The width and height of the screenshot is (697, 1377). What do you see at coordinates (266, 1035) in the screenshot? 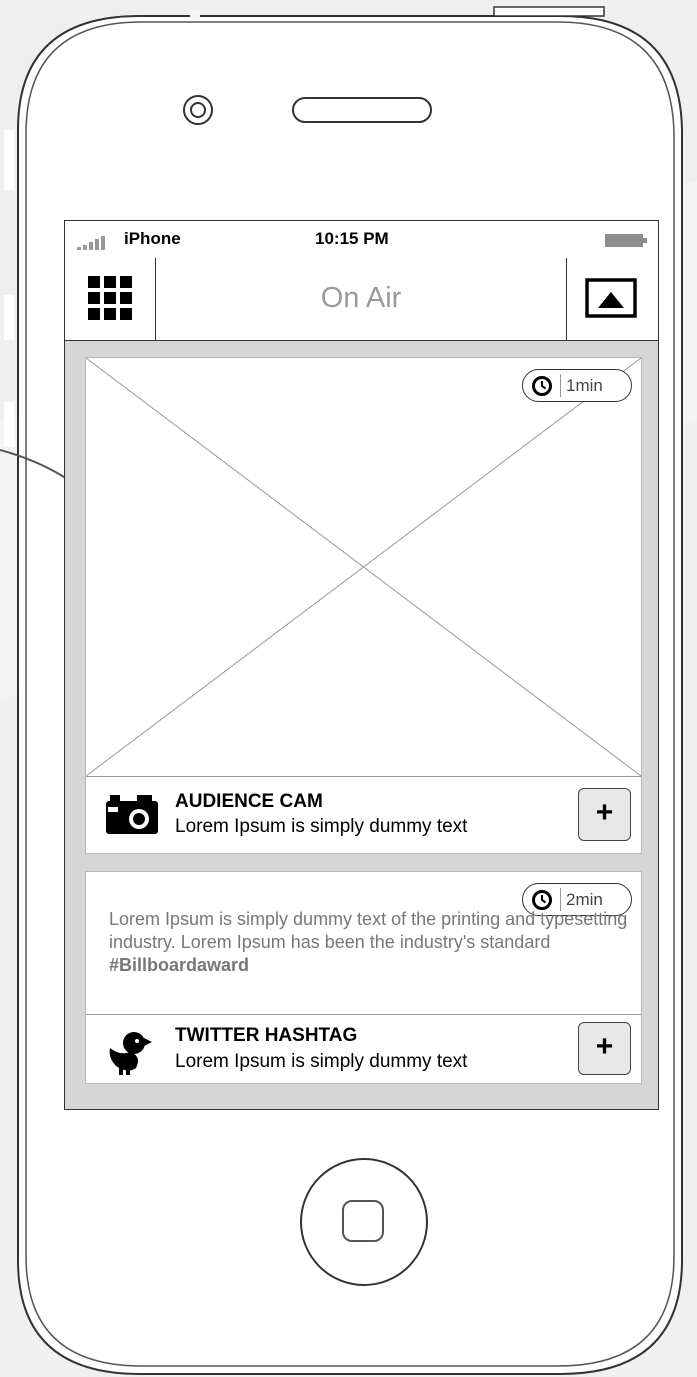
I see `item-title: TWITTER HASHTAG` at bounding box center [266, 1035].